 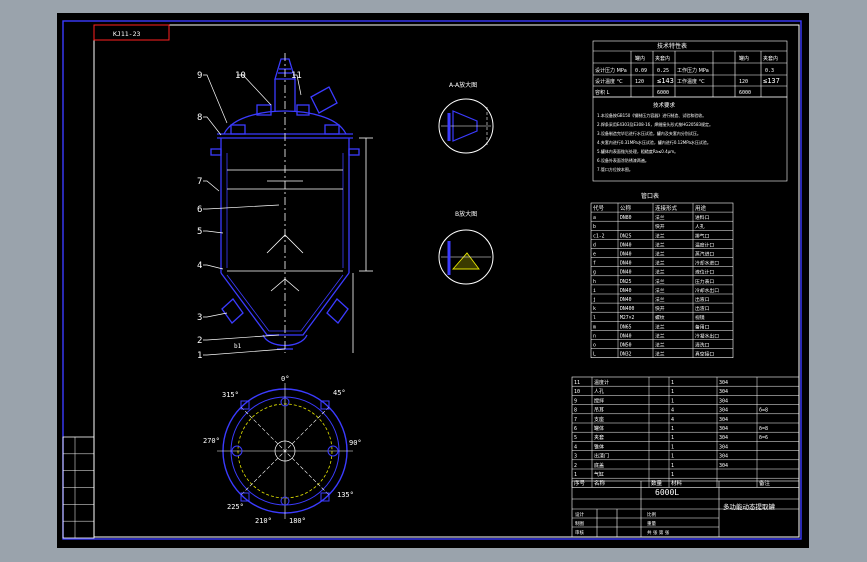 I want to click on revision-block, so click(x=78, y=487).